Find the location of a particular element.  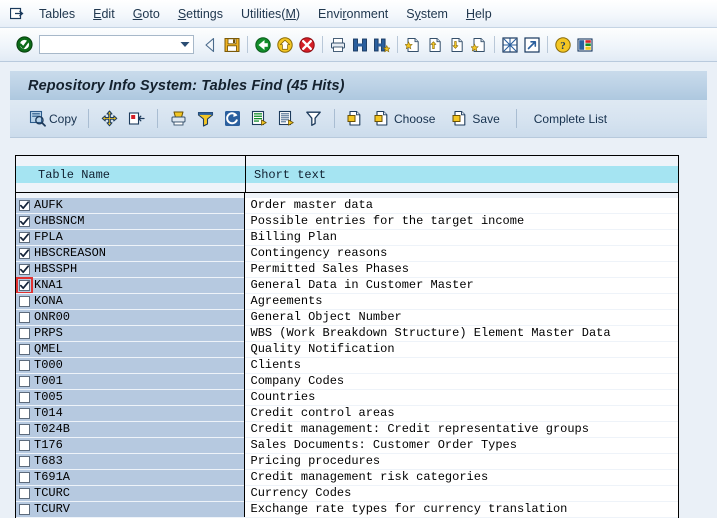

table-row: HBSCREASON Contingency reasons is located at coordinates (347, 253).